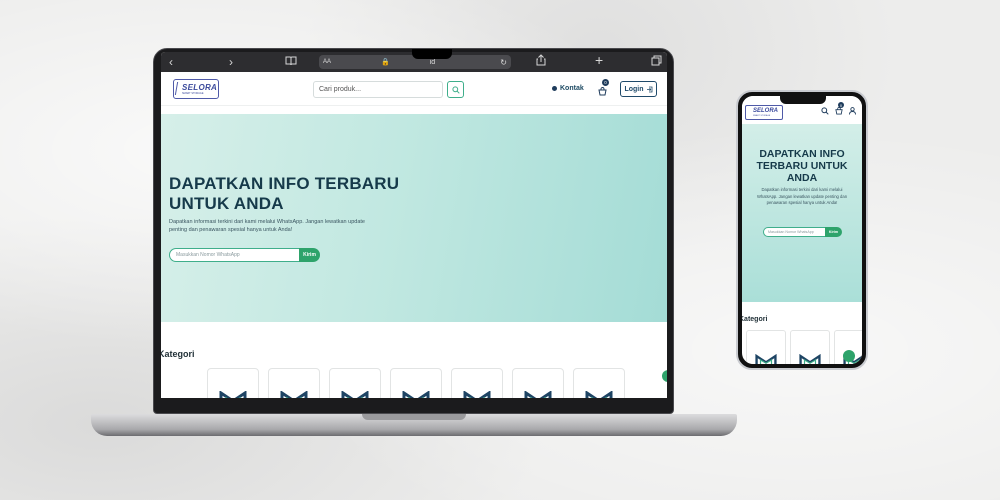  I want to click on text-size-button: AA, so click(327, 62).